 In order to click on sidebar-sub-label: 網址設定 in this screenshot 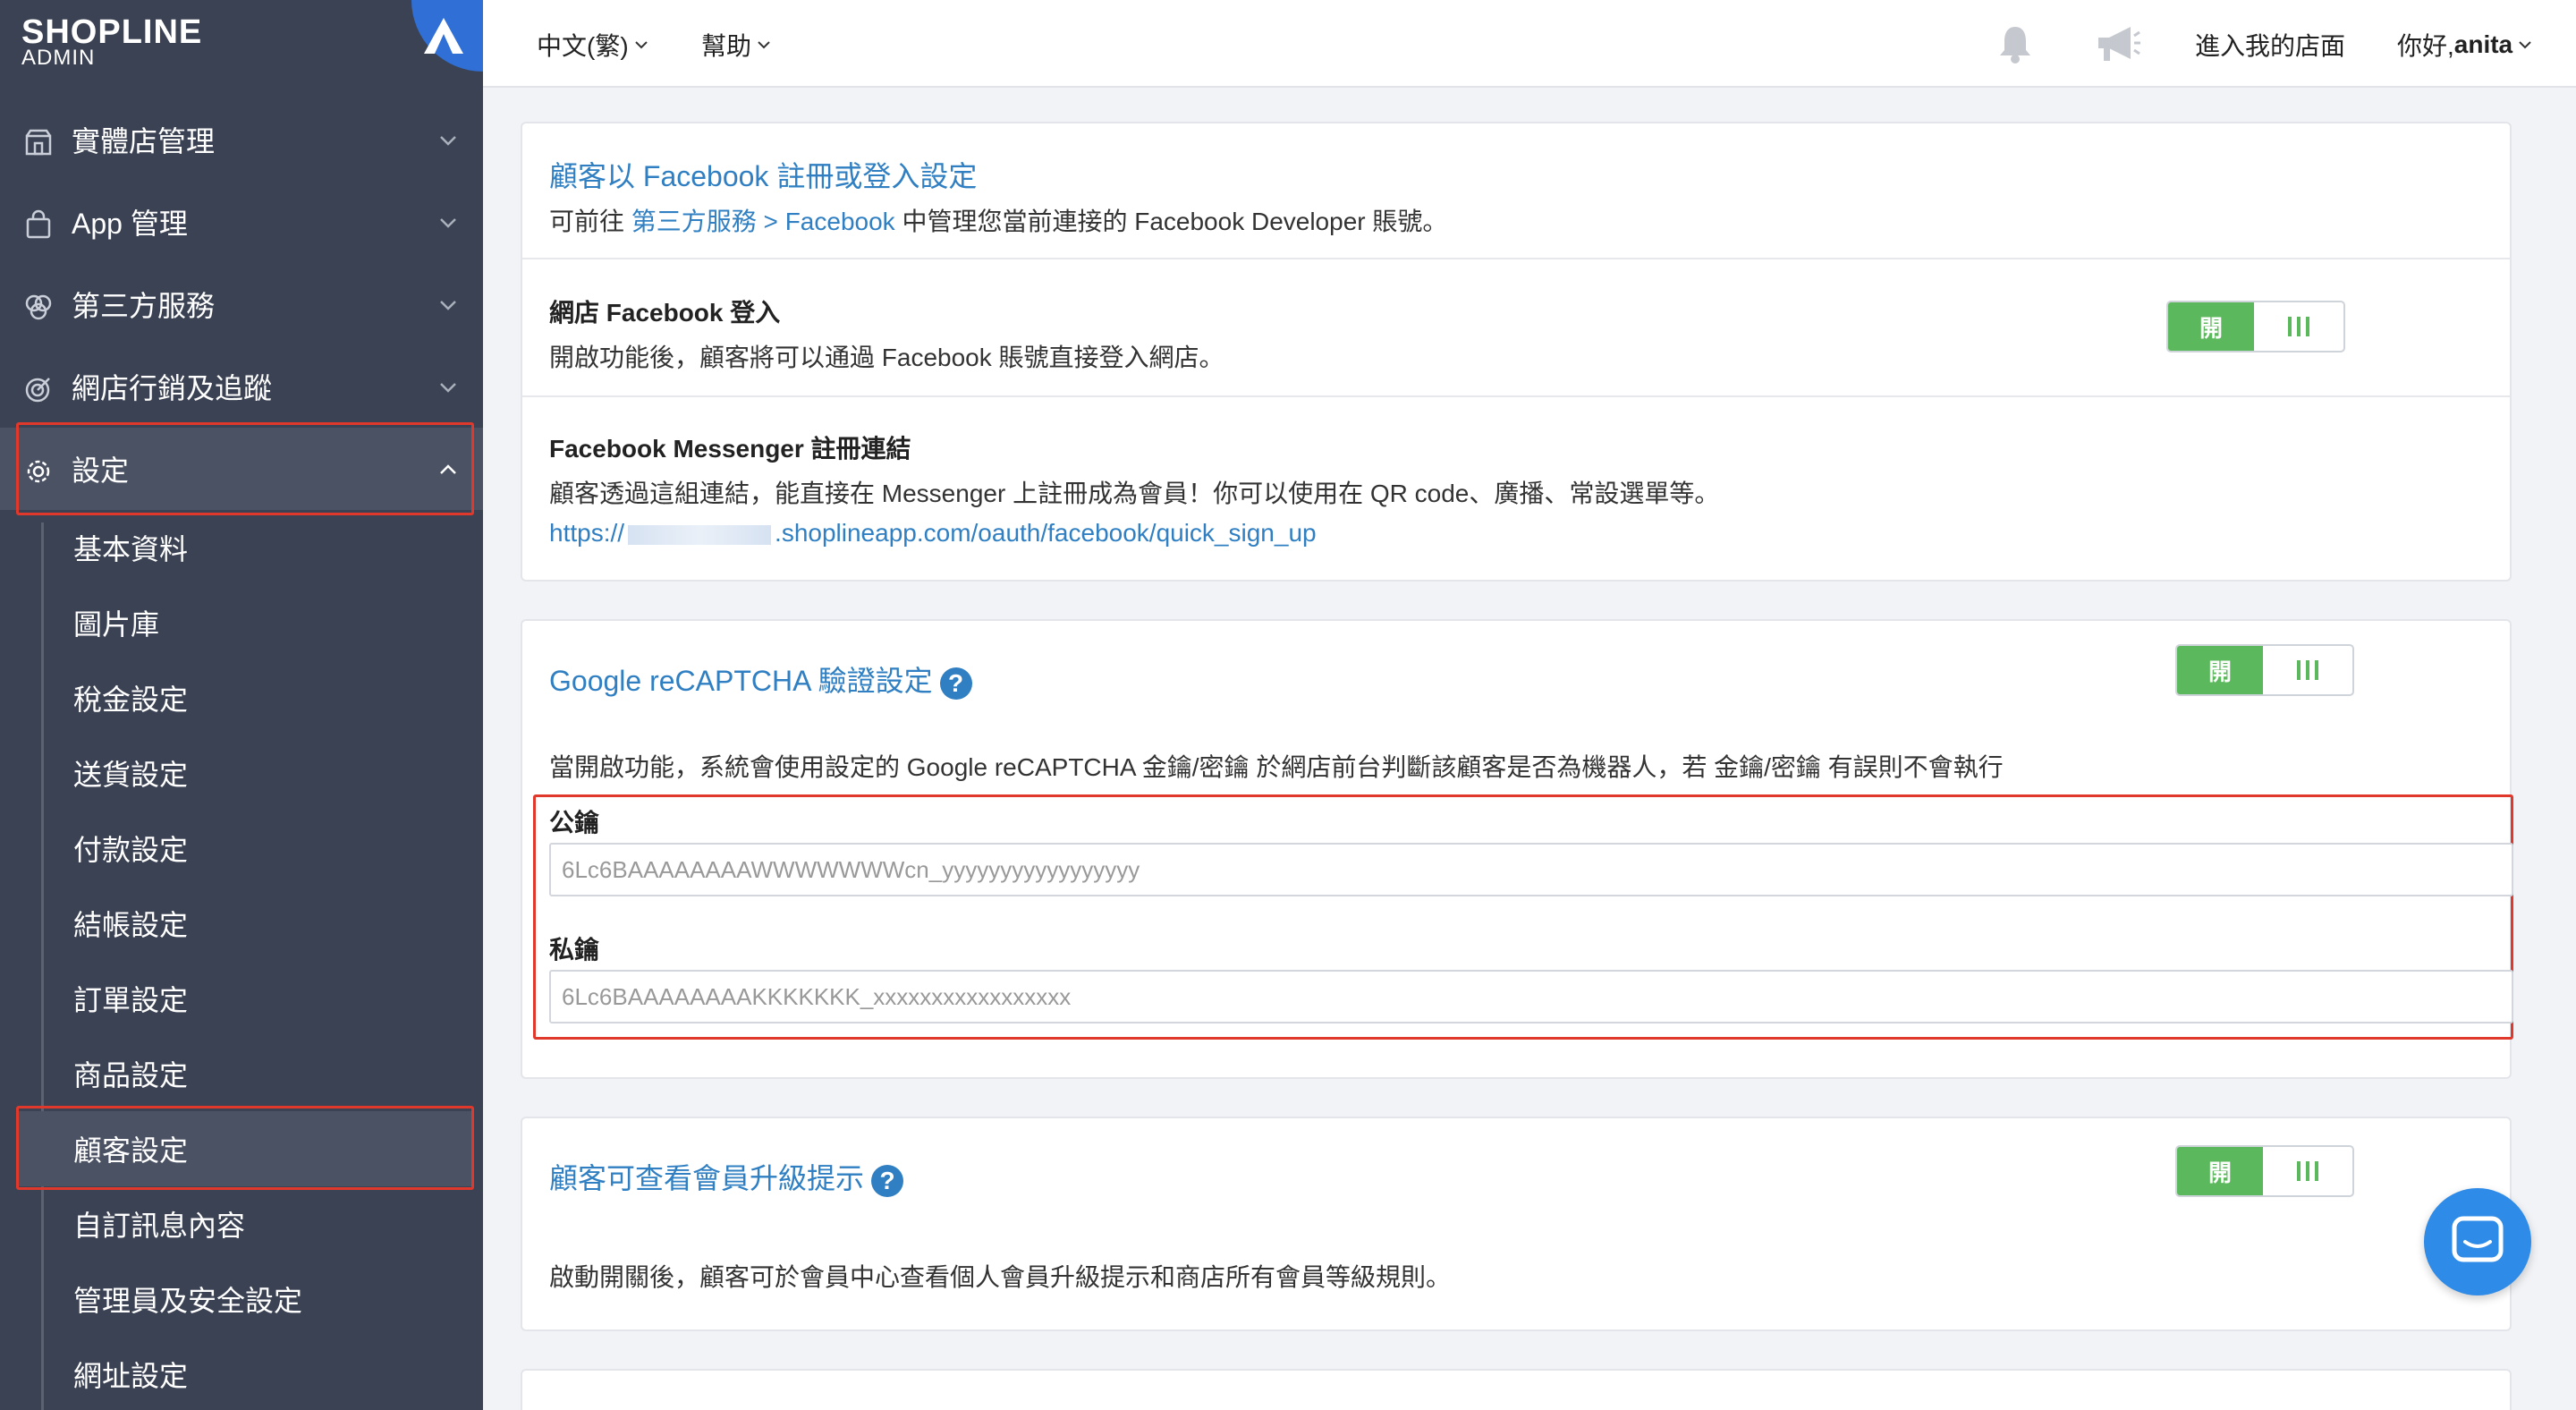, I will do `click(131, 1376)`.